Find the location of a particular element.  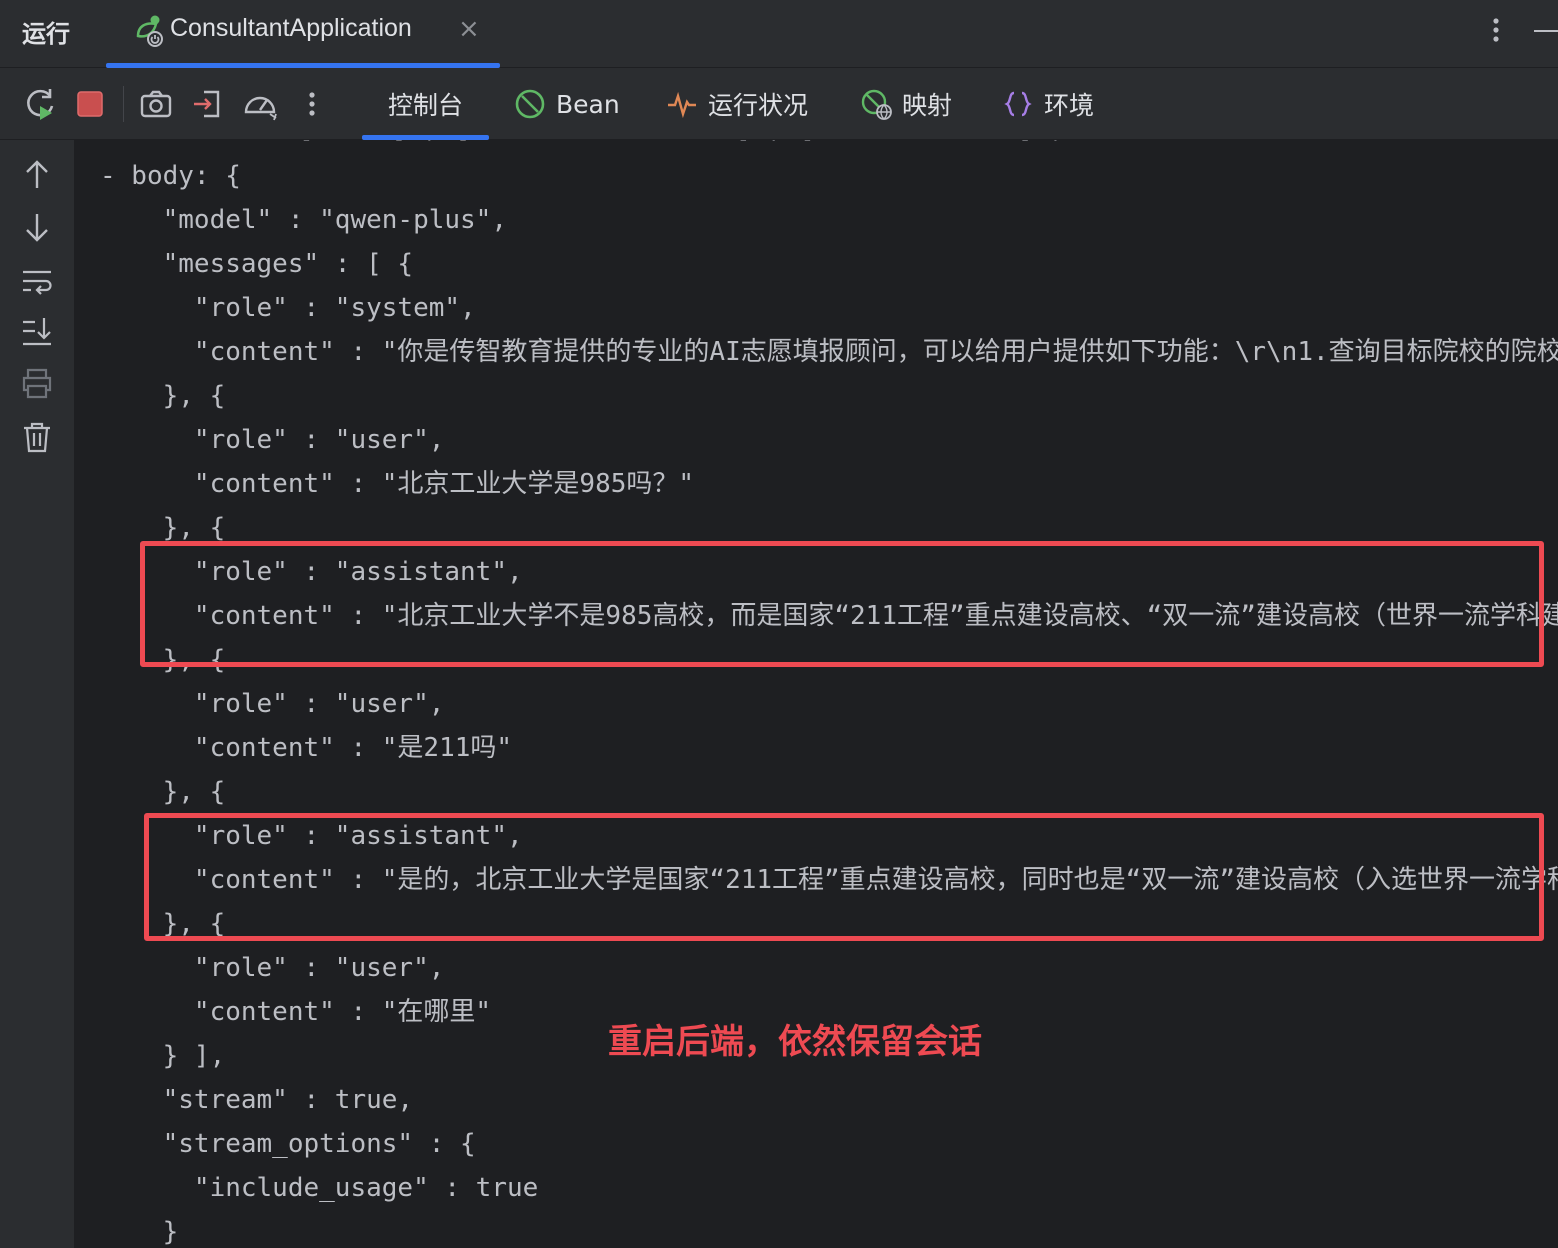

console-line: } is located at coordinates (139, 1232).